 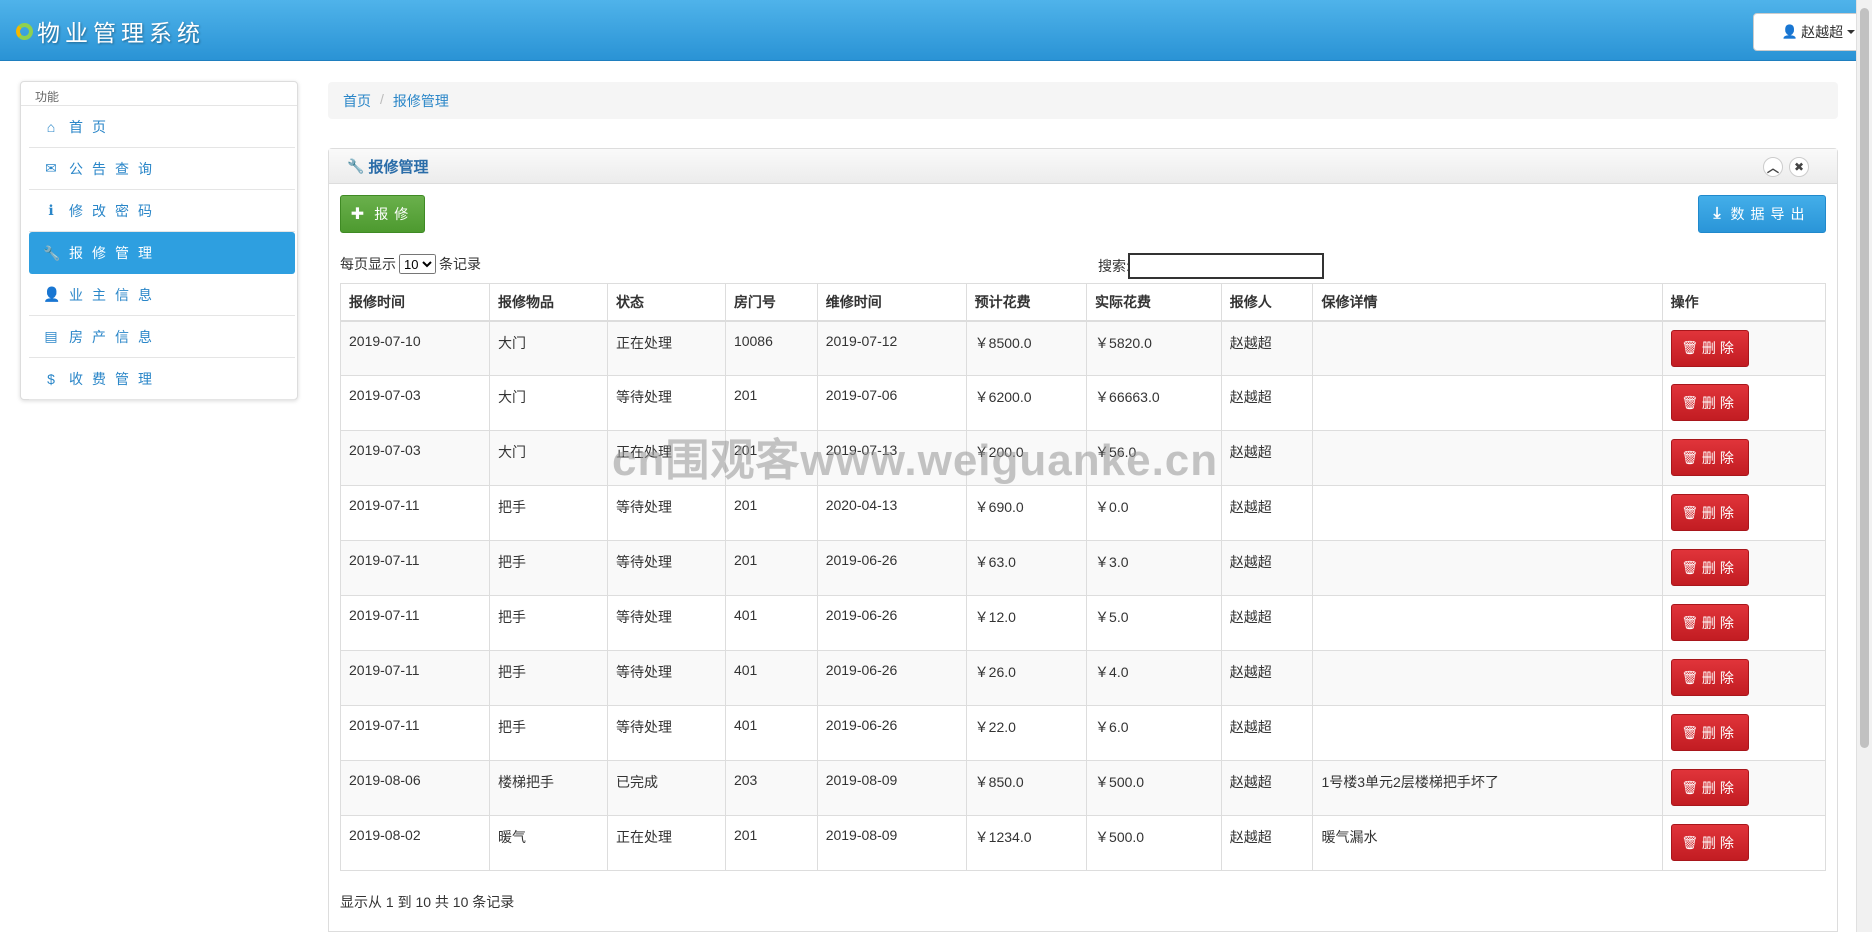 What do you see at coordinates (1487, 302) in the screenshot?
I see `column-header: 保修详情` at bounding box center [1487, 302].